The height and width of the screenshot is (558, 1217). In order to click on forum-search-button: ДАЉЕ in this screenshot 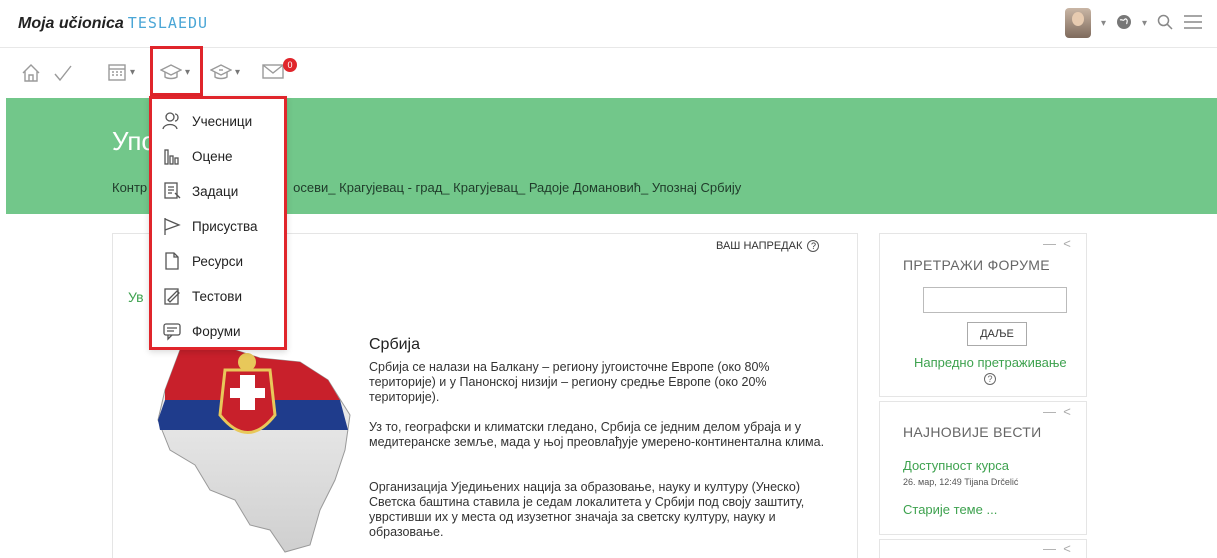, I will do `click(997, 334)`.